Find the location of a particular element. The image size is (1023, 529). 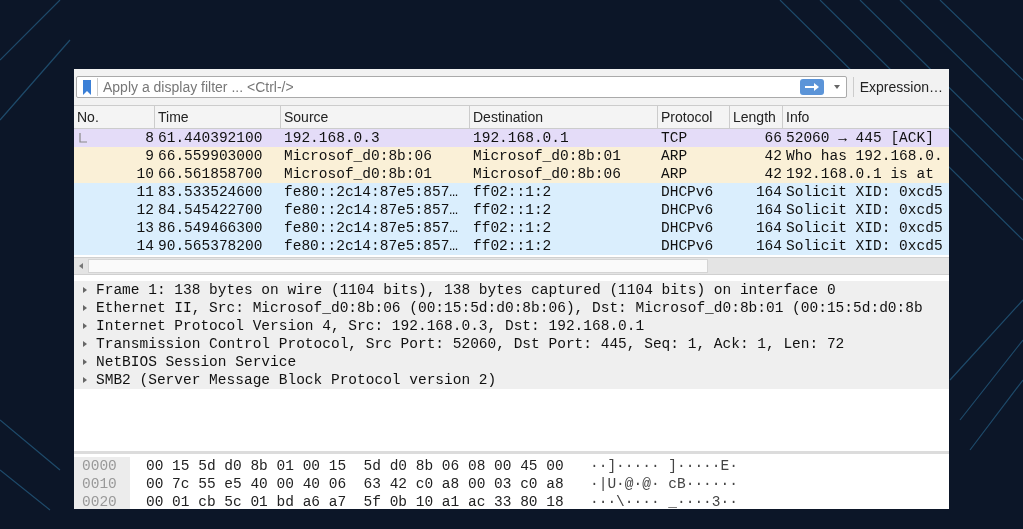

byte-offset: 0020 is located at coordinates (102, 501).